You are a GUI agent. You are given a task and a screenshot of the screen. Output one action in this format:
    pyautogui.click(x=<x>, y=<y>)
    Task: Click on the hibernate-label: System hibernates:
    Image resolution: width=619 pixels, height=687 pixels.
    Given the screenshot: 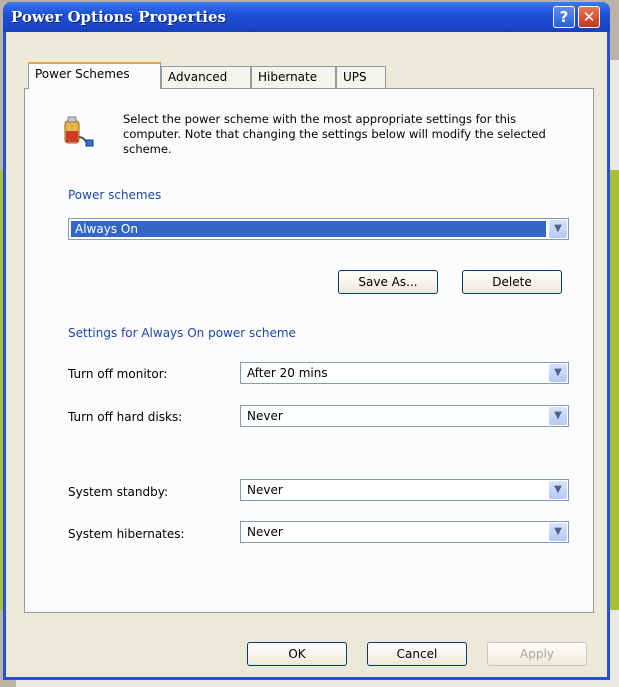 What is the action you would take?
    pyautogui.click(x=126, y=534)
    